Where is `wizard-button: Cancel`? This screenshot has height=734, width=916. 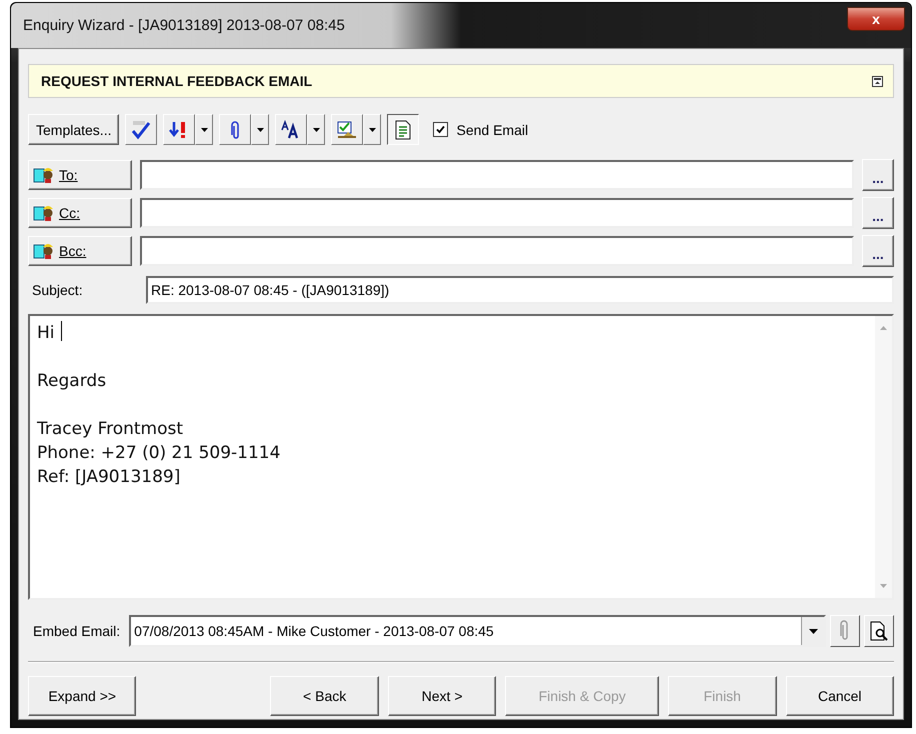 wizard-button: Cancel is located at coordinates (840, 696).